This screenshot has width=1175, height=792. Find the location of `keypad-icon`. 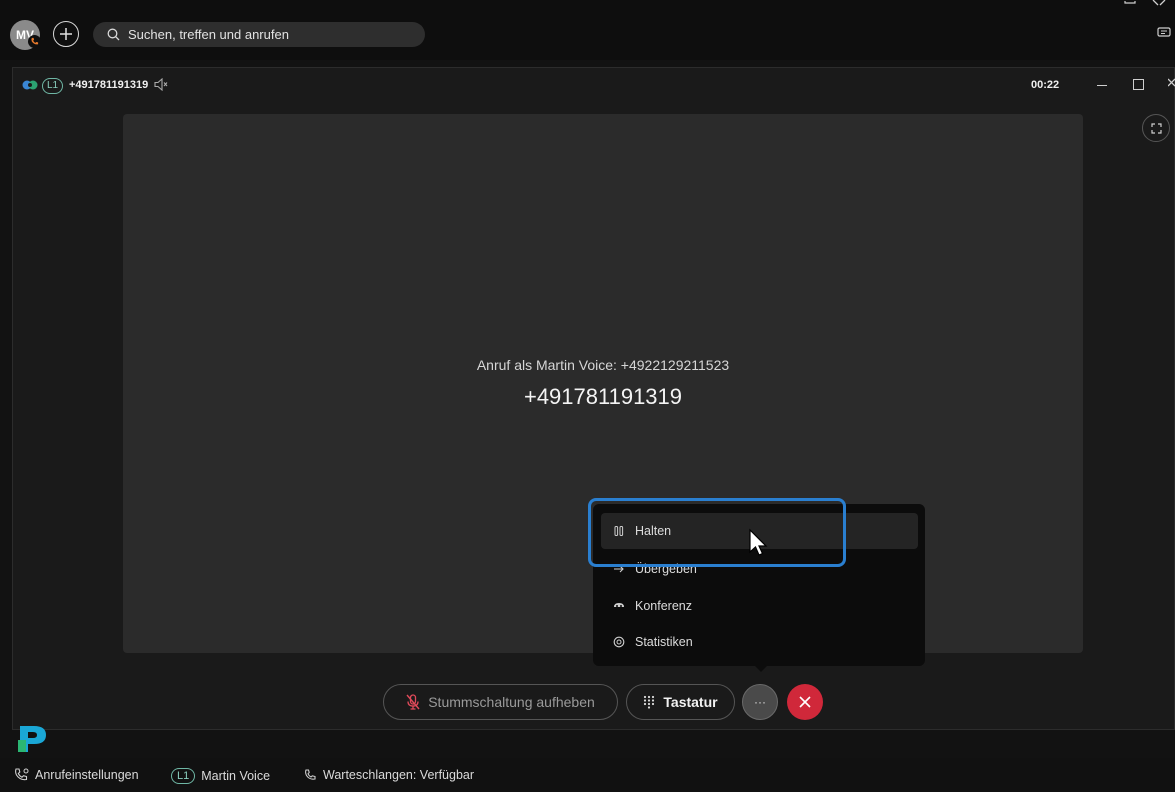

keypad-icon is located at coordinates (649, 702).